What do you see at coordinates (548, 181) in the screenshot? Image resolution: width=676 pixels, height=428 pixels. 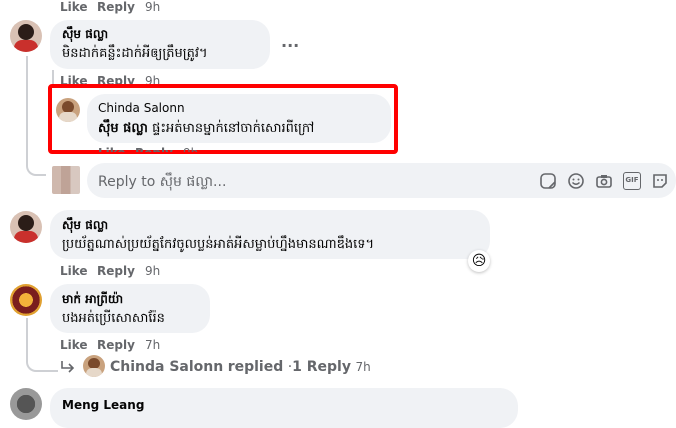 I see `sticker-icon` at bounding box center [548, 181].